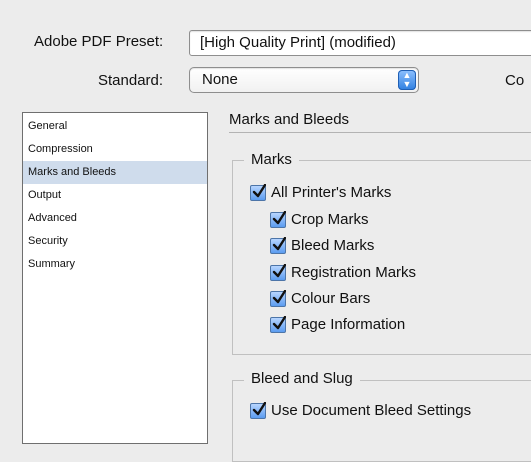  What do you see at coordinates (407, 80) in the screenshot?
I see `dropdown-arrows-icon: ▲ ▼` at bounding box center [407, 80].